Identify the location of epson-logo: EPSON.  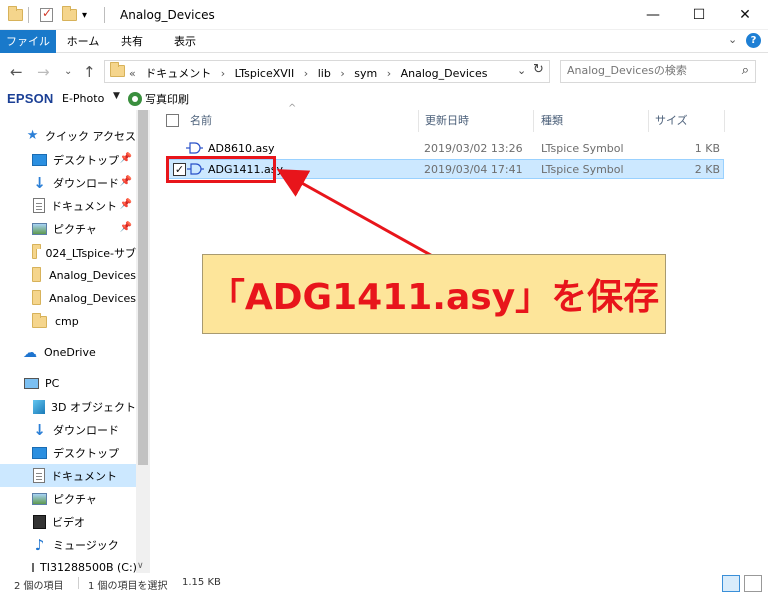
(30, 98).